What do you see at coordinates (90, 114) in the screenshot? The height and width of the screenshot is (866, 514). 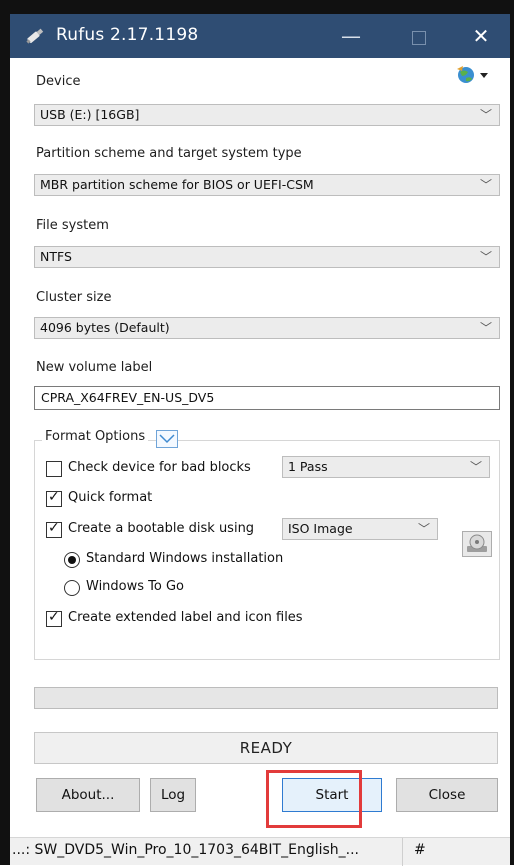 I see `device-value: USB (E:) [16GB]` at bounding box center [90, 114].